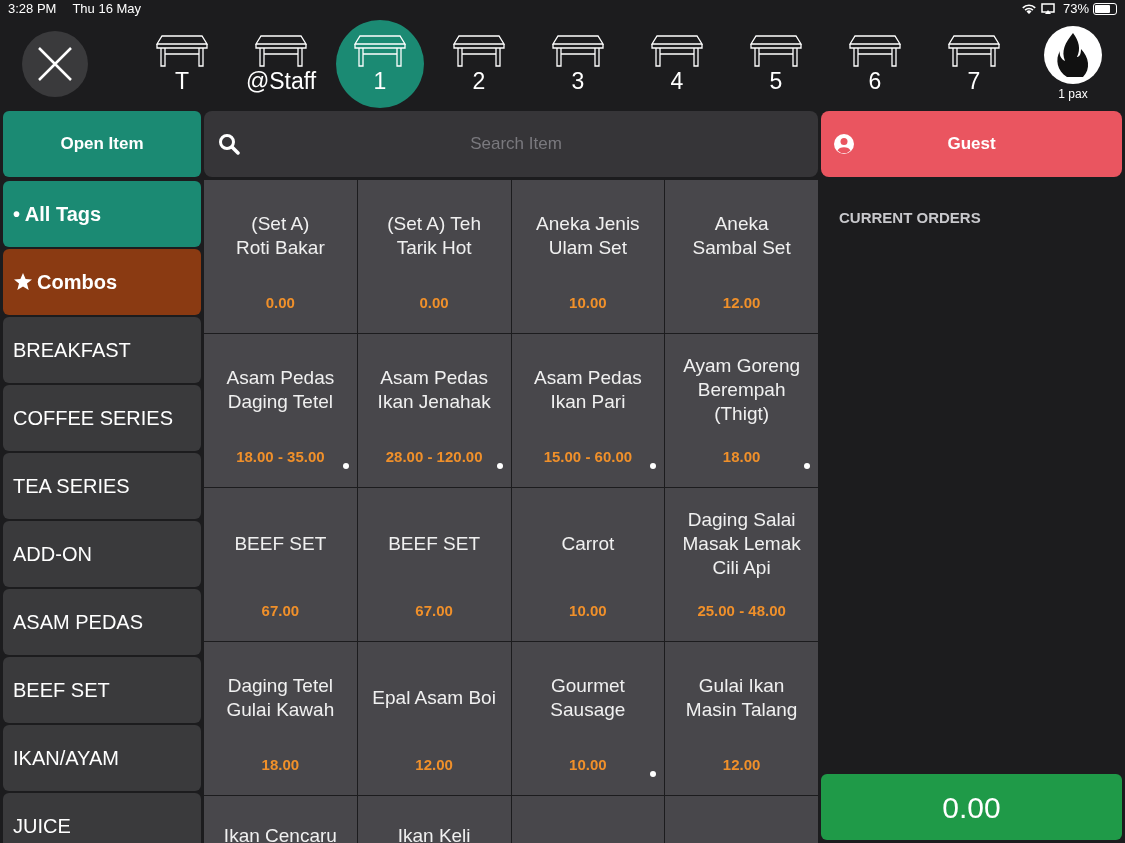 The width and height of the screenshot is (1125, 843). Describe the element at coordinates (102, 758) in the screenshot. I see `tag-button: IKAN/AYAM` at that location.